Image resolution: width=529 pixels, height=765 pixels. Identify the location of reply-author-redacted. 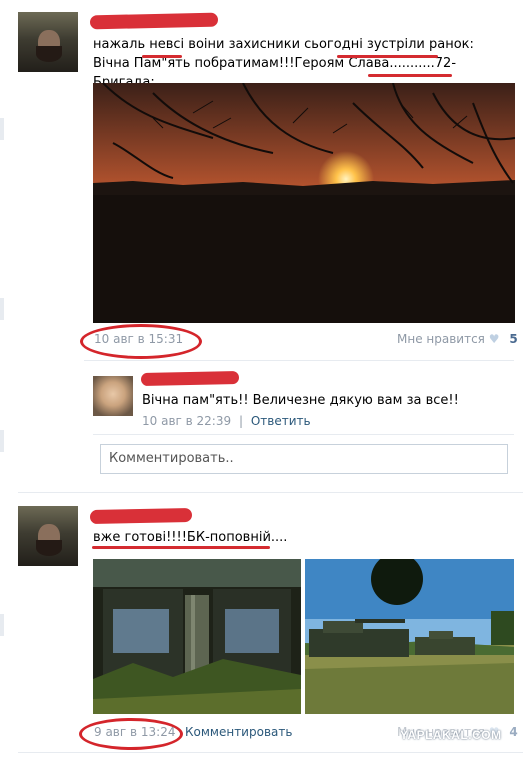
(190, 378).